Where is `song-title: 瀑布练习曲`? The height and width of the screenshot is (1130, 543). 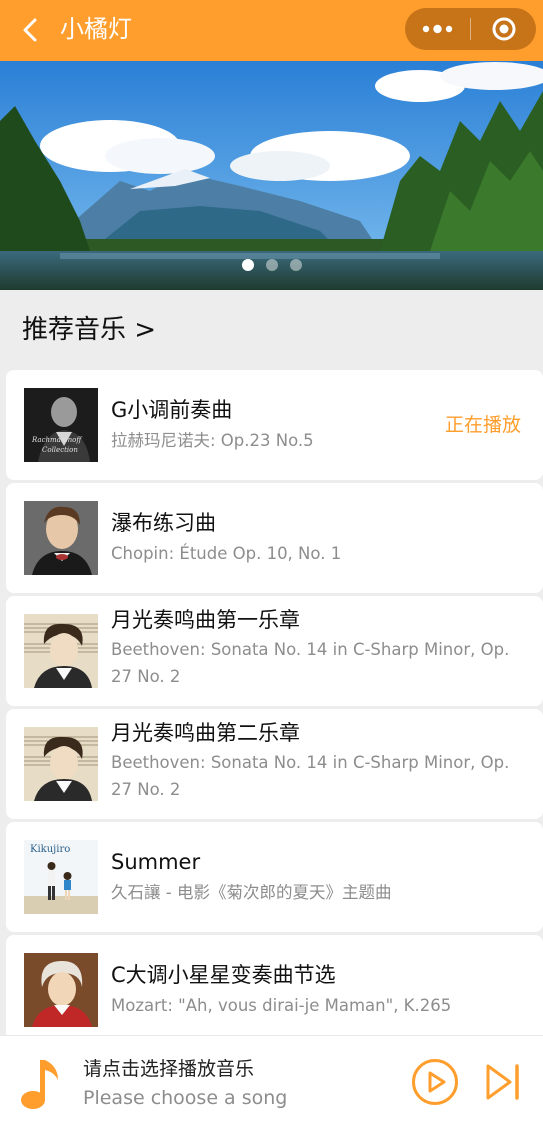
song-title: 瀑布练习曲 is located at coordinates (163, 523).